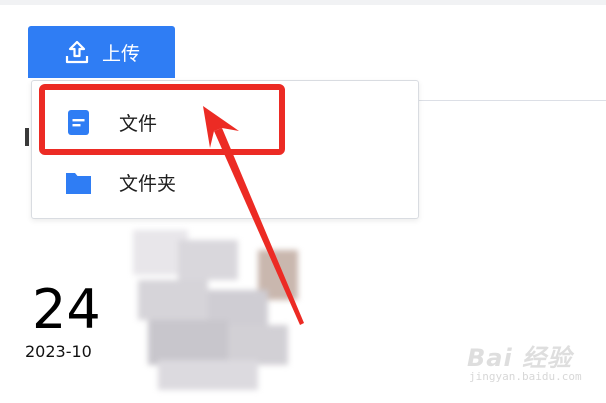  What do you see at coordinates (213, 302) in the screenshot?
I see `blurred-thumbnail` at bounding box center [213, 302].